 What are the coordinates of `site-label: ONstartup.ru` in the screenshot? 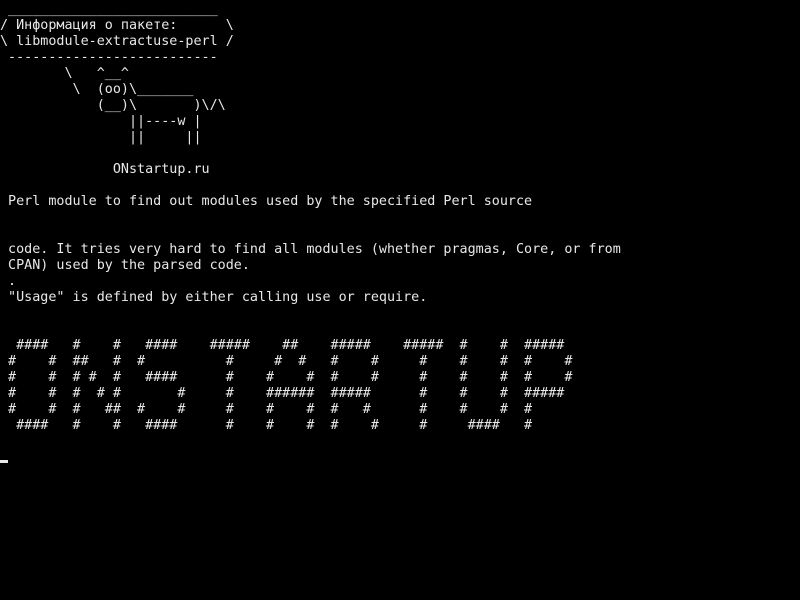 It's located at (105, 169).